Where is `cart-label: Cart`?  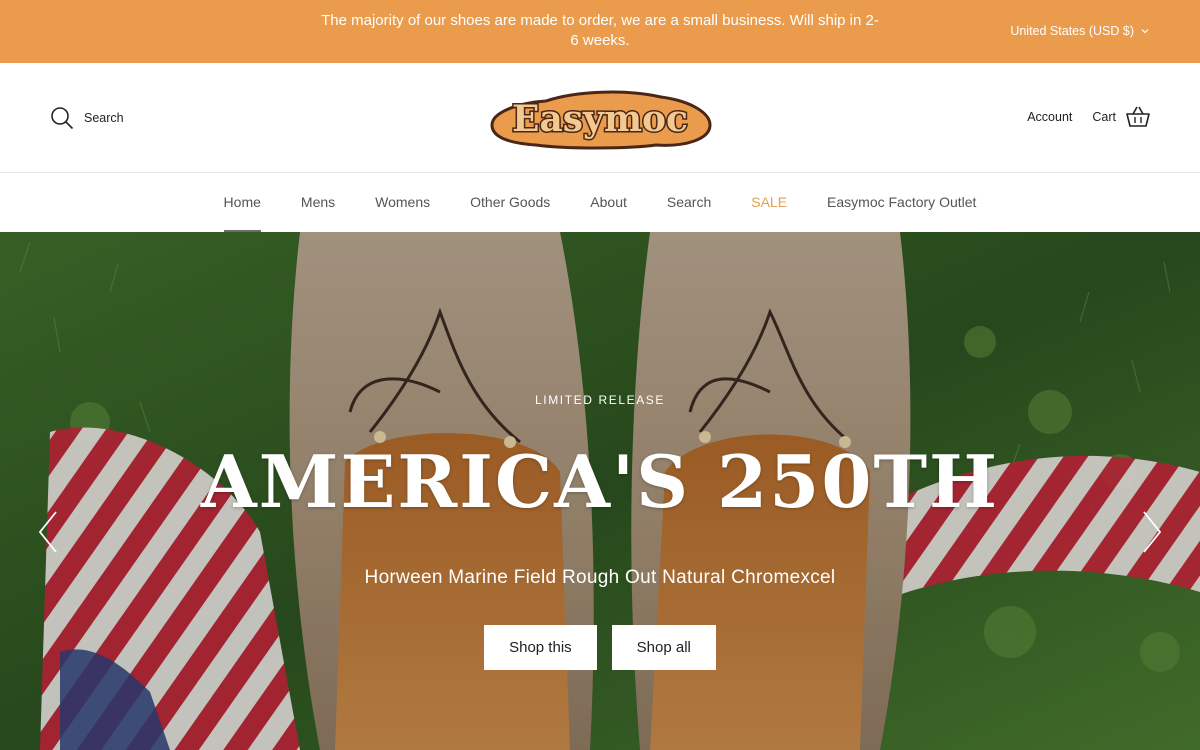
cart-label: Cart is located at coordinates (1104, 117).